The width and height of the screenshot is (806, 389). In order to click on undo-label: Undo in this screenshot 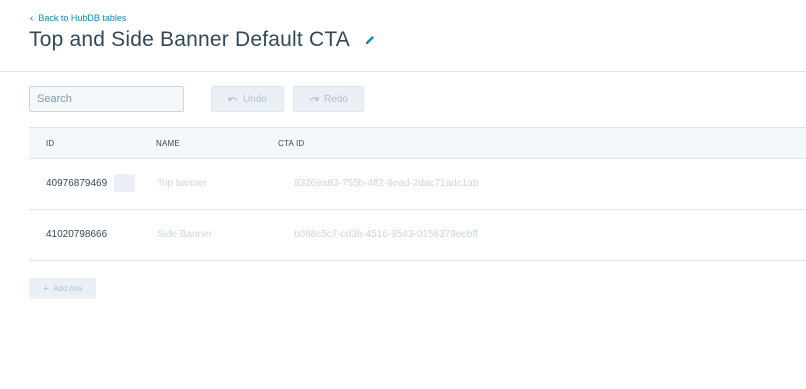, I will do `click(255, 99)`.